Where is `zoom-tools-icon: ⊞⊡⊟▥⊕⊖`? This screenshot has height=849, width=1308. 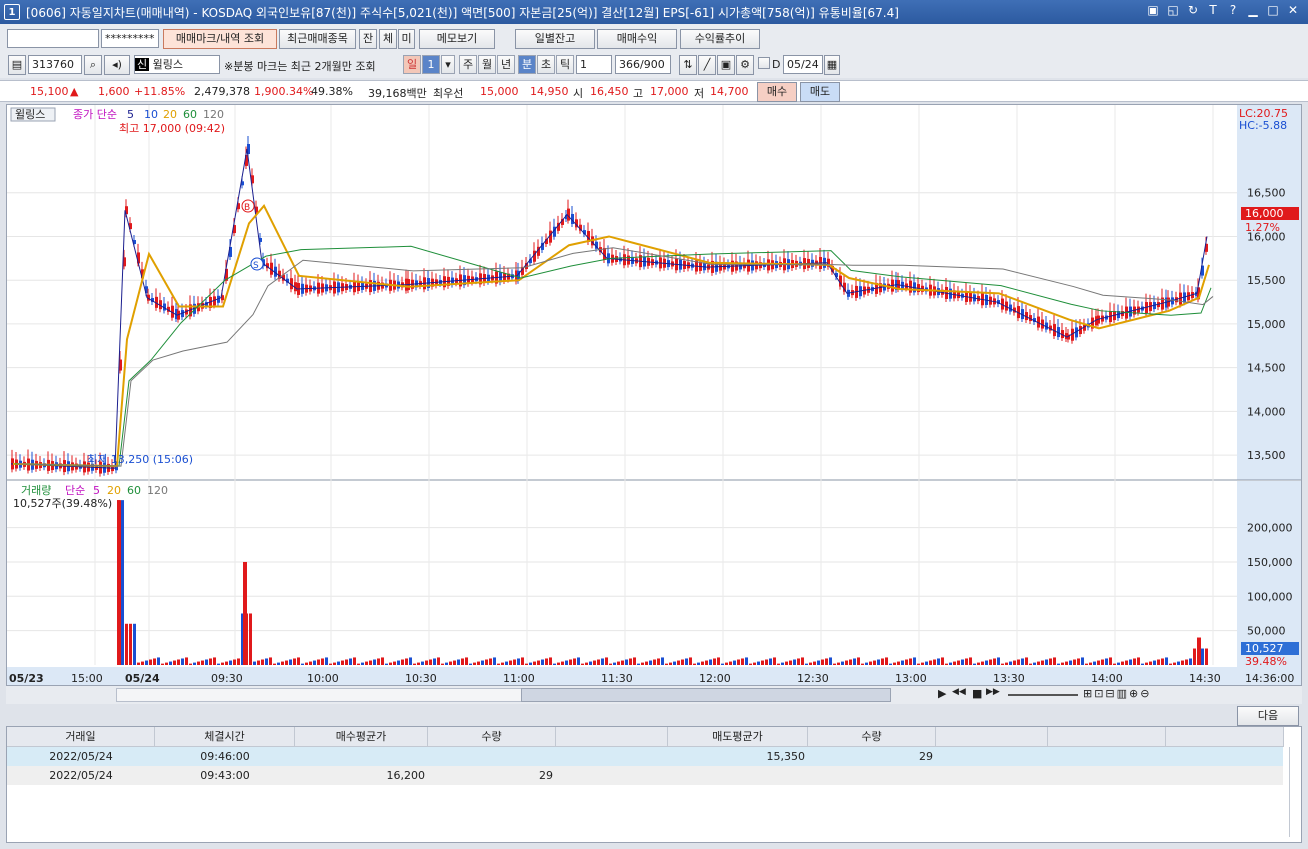
zoom-tools-icon: ⊞⊡⊟▥⊕⊖ is located at coordinates (1117, 693).